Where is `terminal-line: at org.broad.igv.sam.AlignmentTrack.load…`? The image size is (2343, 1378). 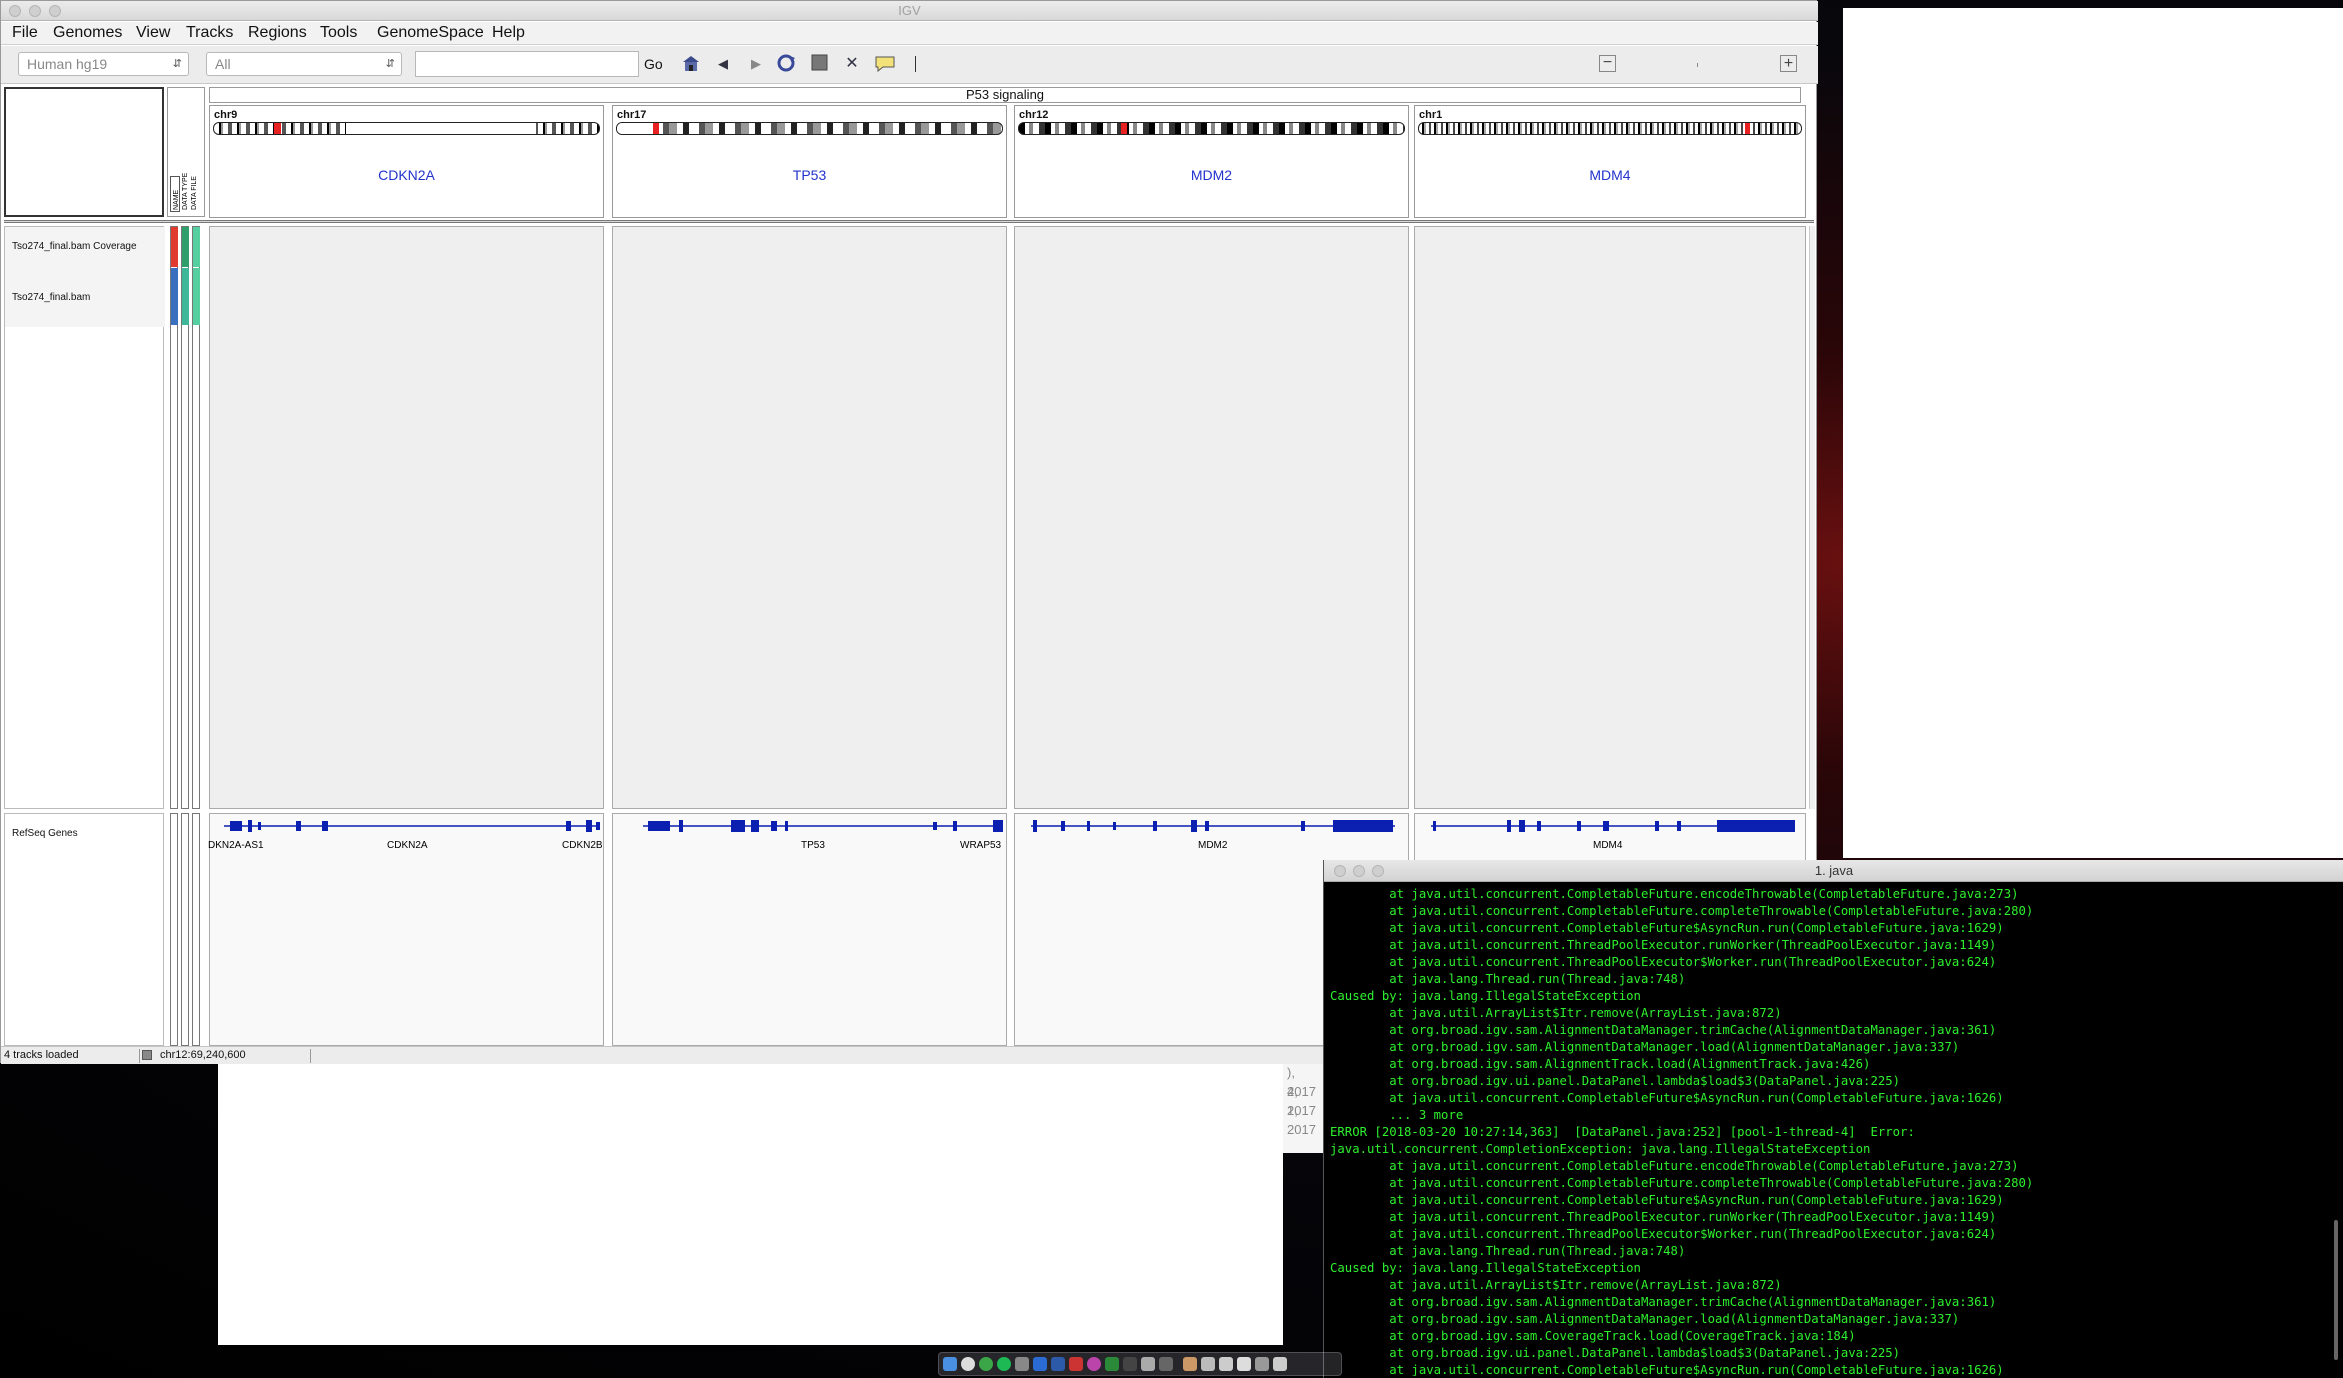 terminal-line: at org.broad.igv.sam.AlignmentTrack.load… is located at coordinates (1600, 1064).